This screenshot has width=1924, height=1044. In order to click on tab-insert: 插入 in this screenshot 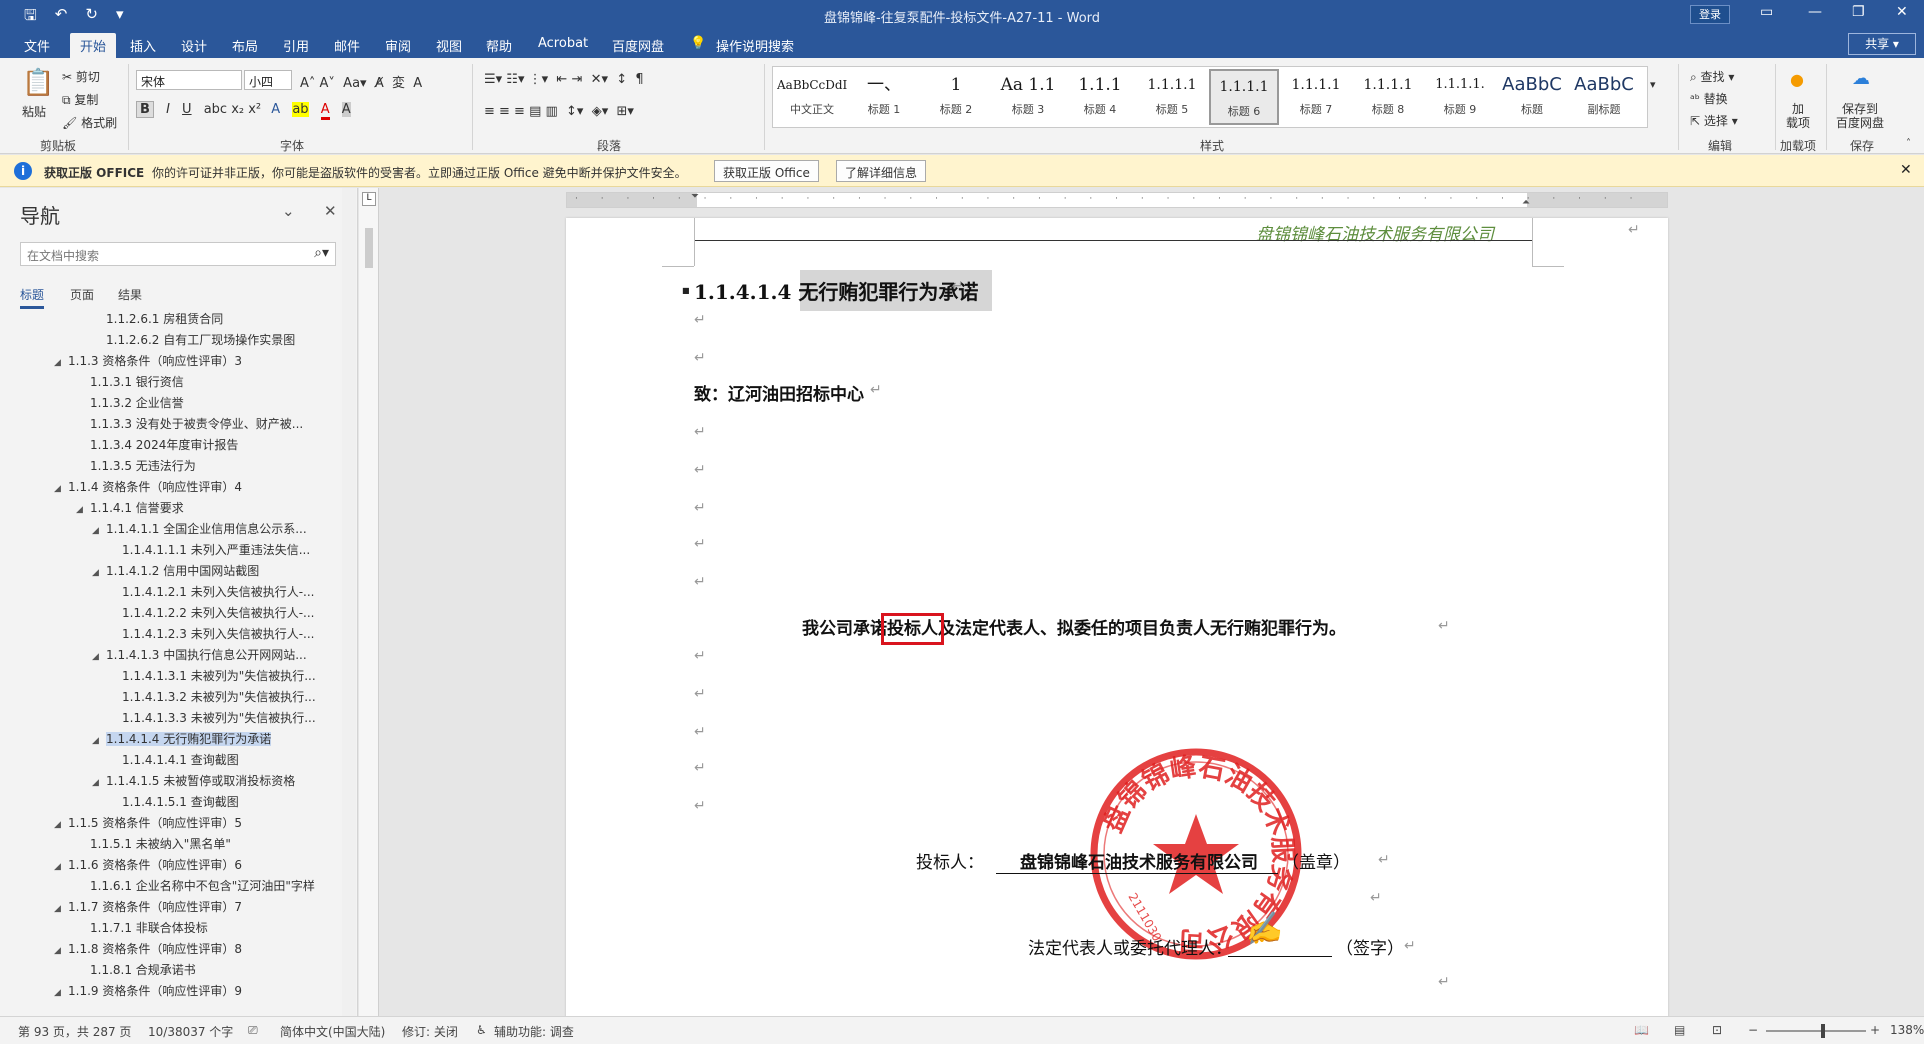, I will do `click(143, 45)`.